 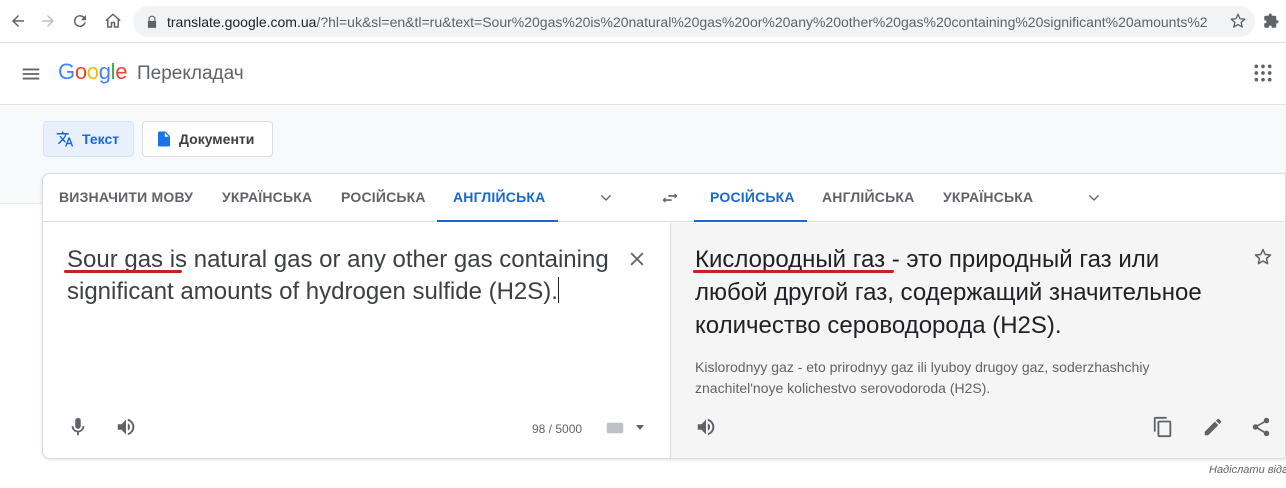 What do you see at coordinates (1238, 21) in the screenshot?
I see `bookmark-star-icon` at bounding box center [1238, 21].